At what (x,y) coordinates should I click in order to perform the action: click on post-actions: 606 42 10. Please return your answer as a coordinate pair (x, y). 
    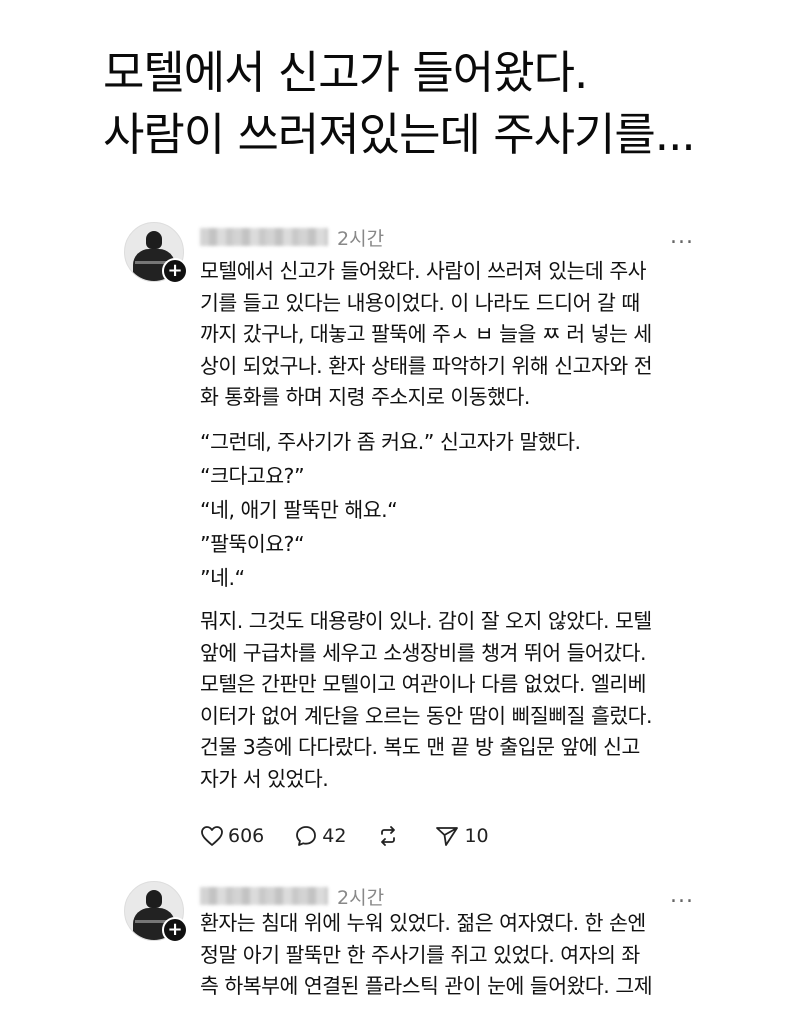
    Looking at the image, I should click on (359, 836).